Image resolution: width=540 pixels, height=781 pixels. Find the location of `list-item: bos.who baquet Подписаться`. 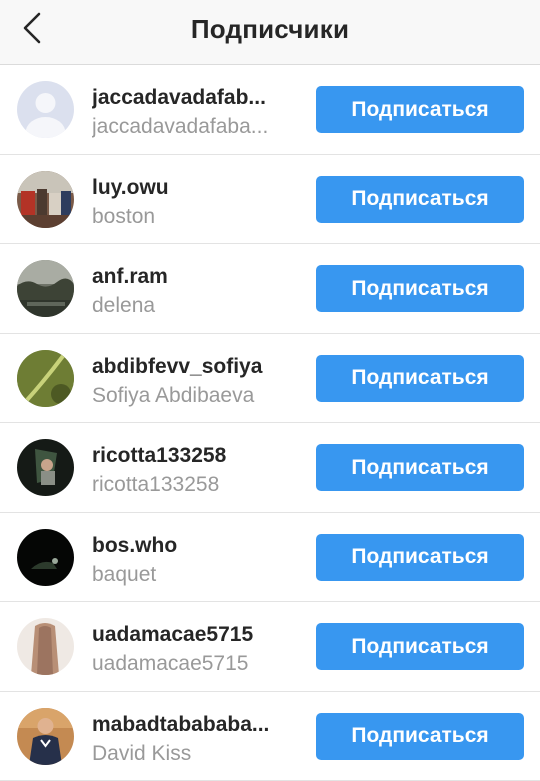

list-item: bos.who baquet Подписаться is located at coordinates (270, 557).